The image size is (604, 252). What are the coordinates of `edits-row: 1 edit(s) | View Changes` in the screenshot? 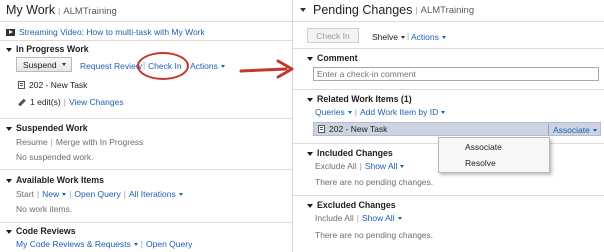 It's located at (71, 102).